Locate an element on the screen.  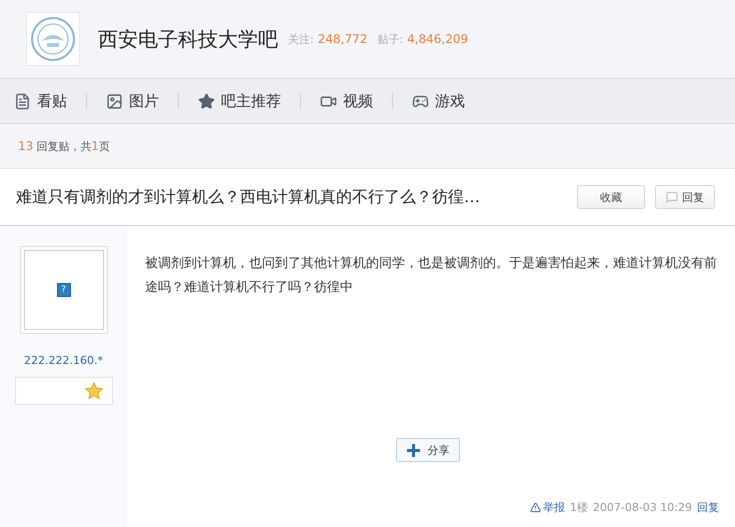
followers-count: 248,772 is located at coordinates (343, 39).